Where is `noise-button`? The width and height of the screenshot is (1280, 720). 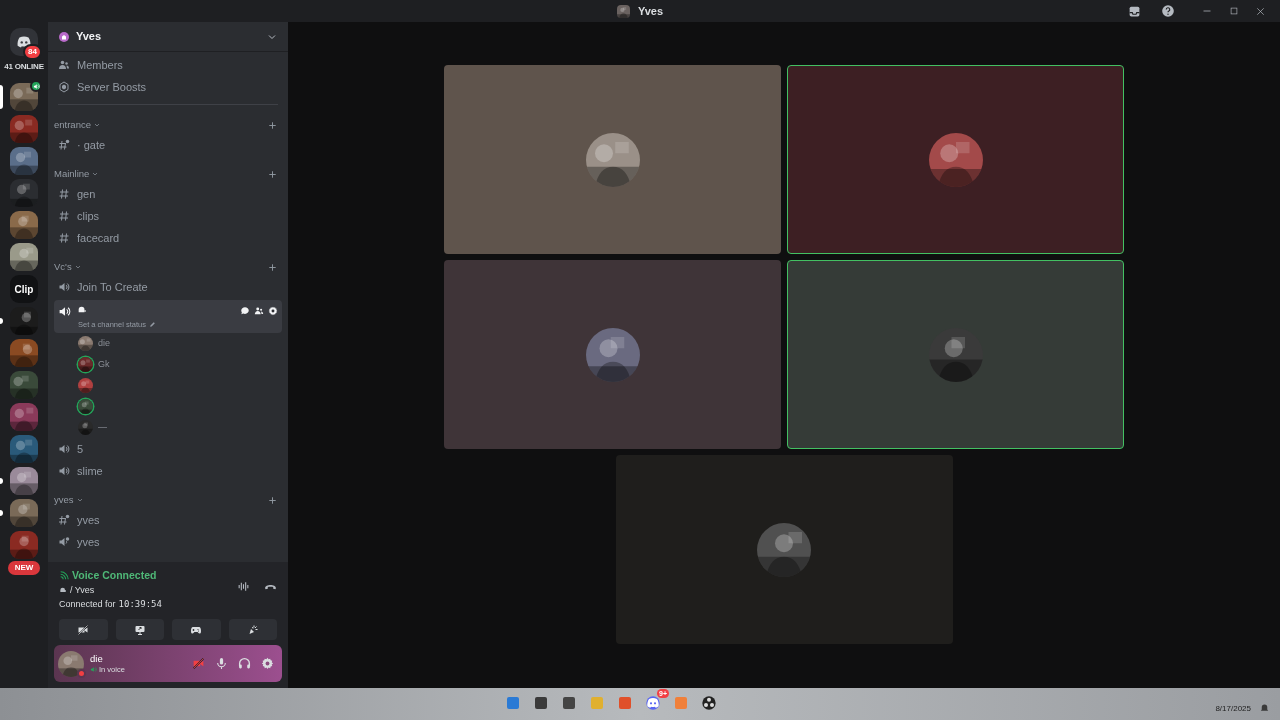 noise-button is located at coordinates (243, 587).